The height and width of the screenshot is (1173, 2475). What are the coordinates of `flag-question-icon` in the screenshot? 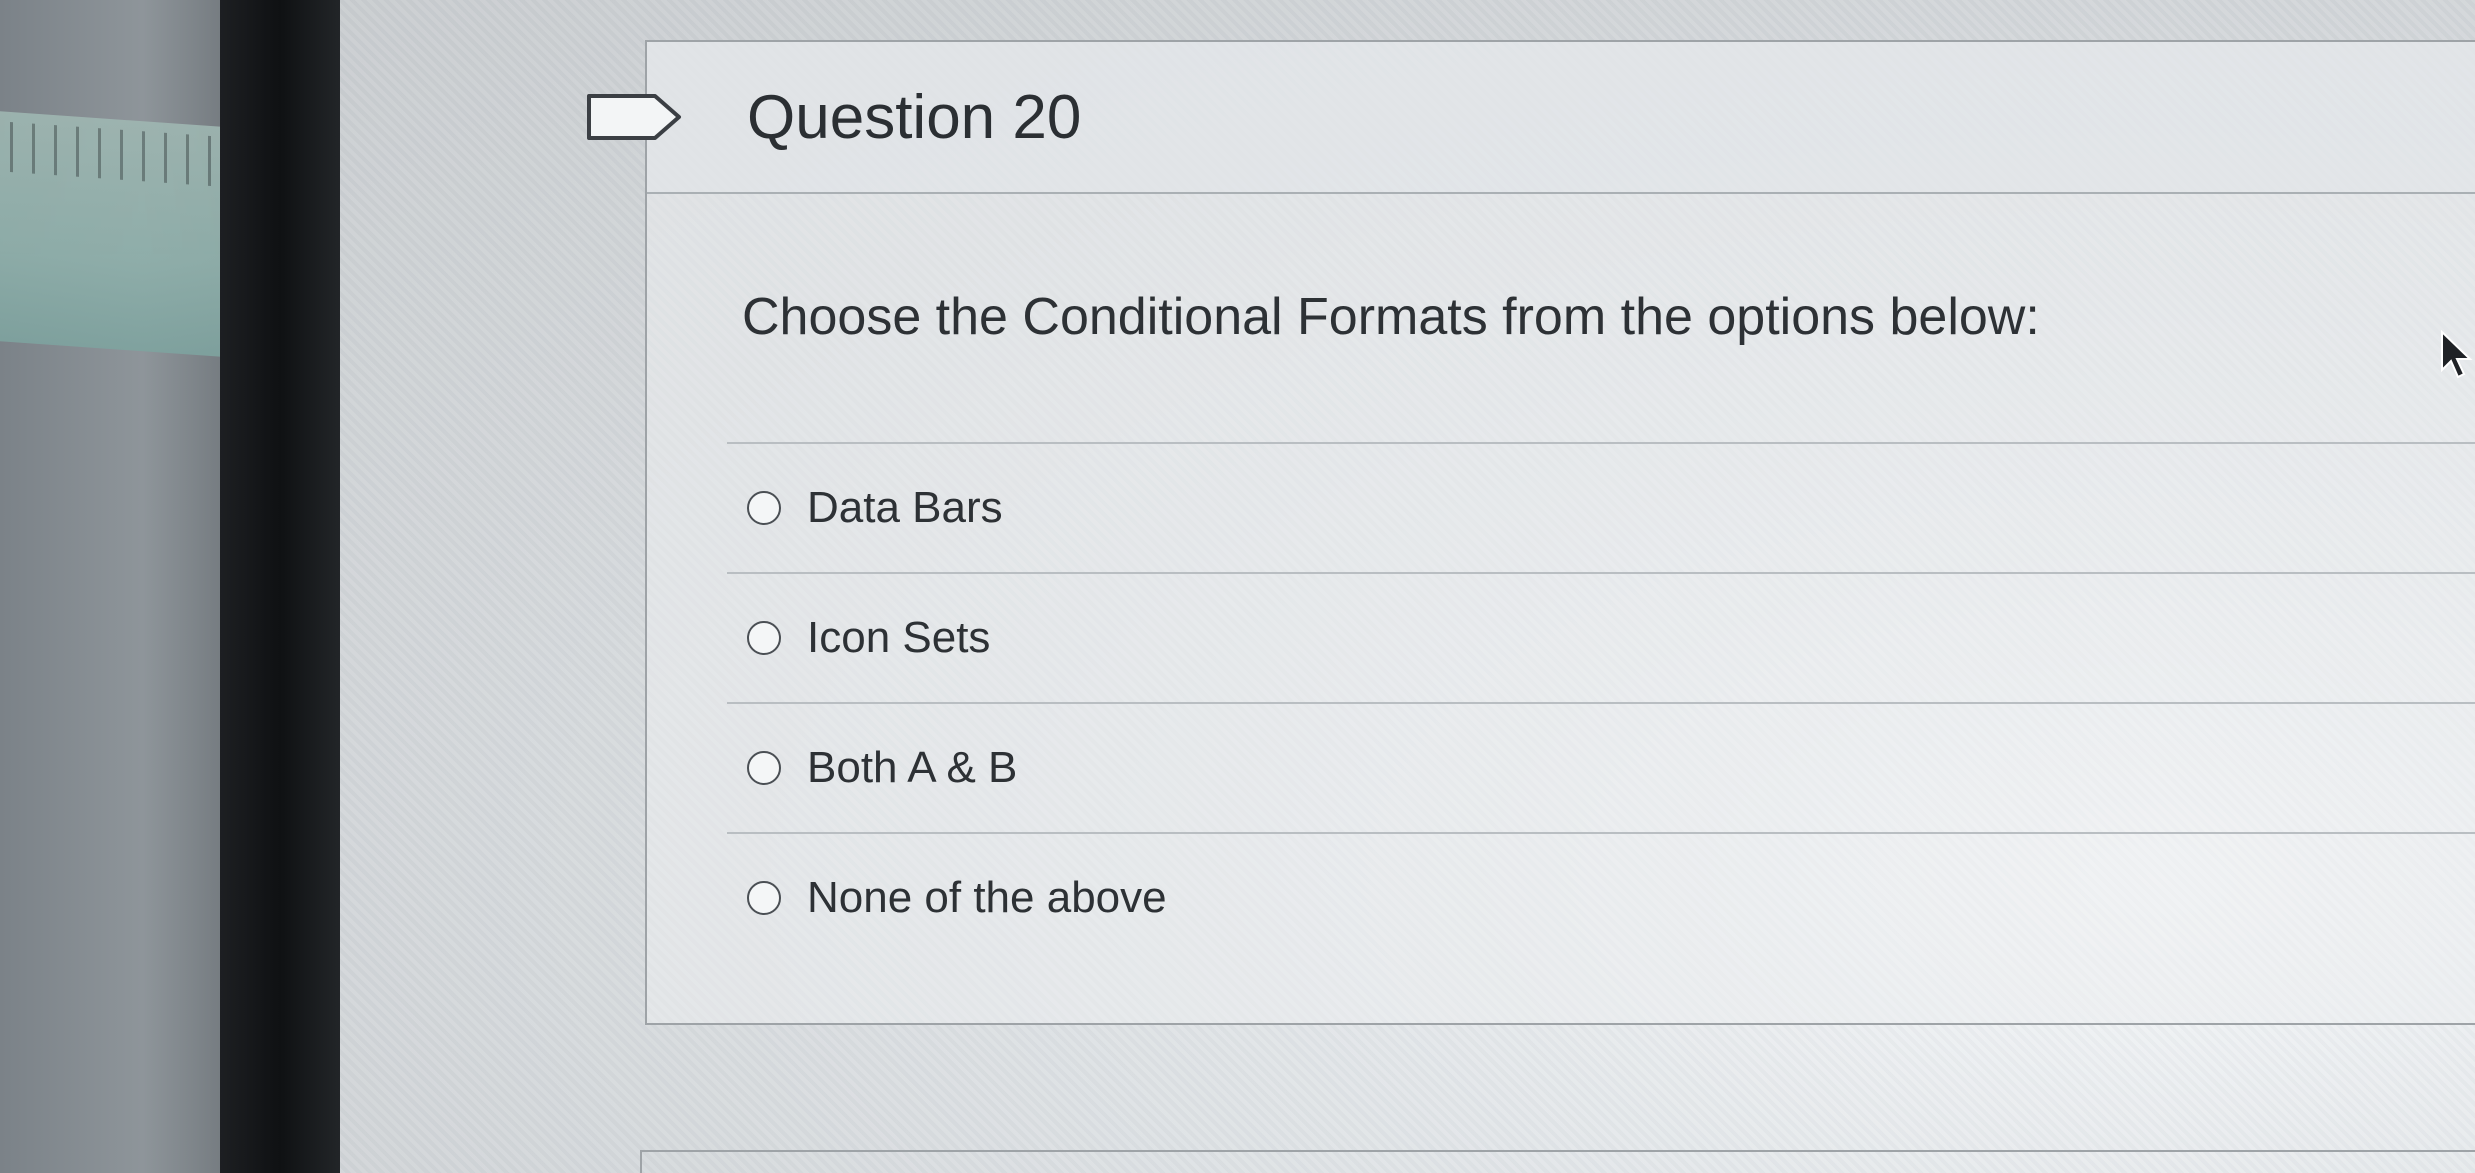 It's located at (635, 117).